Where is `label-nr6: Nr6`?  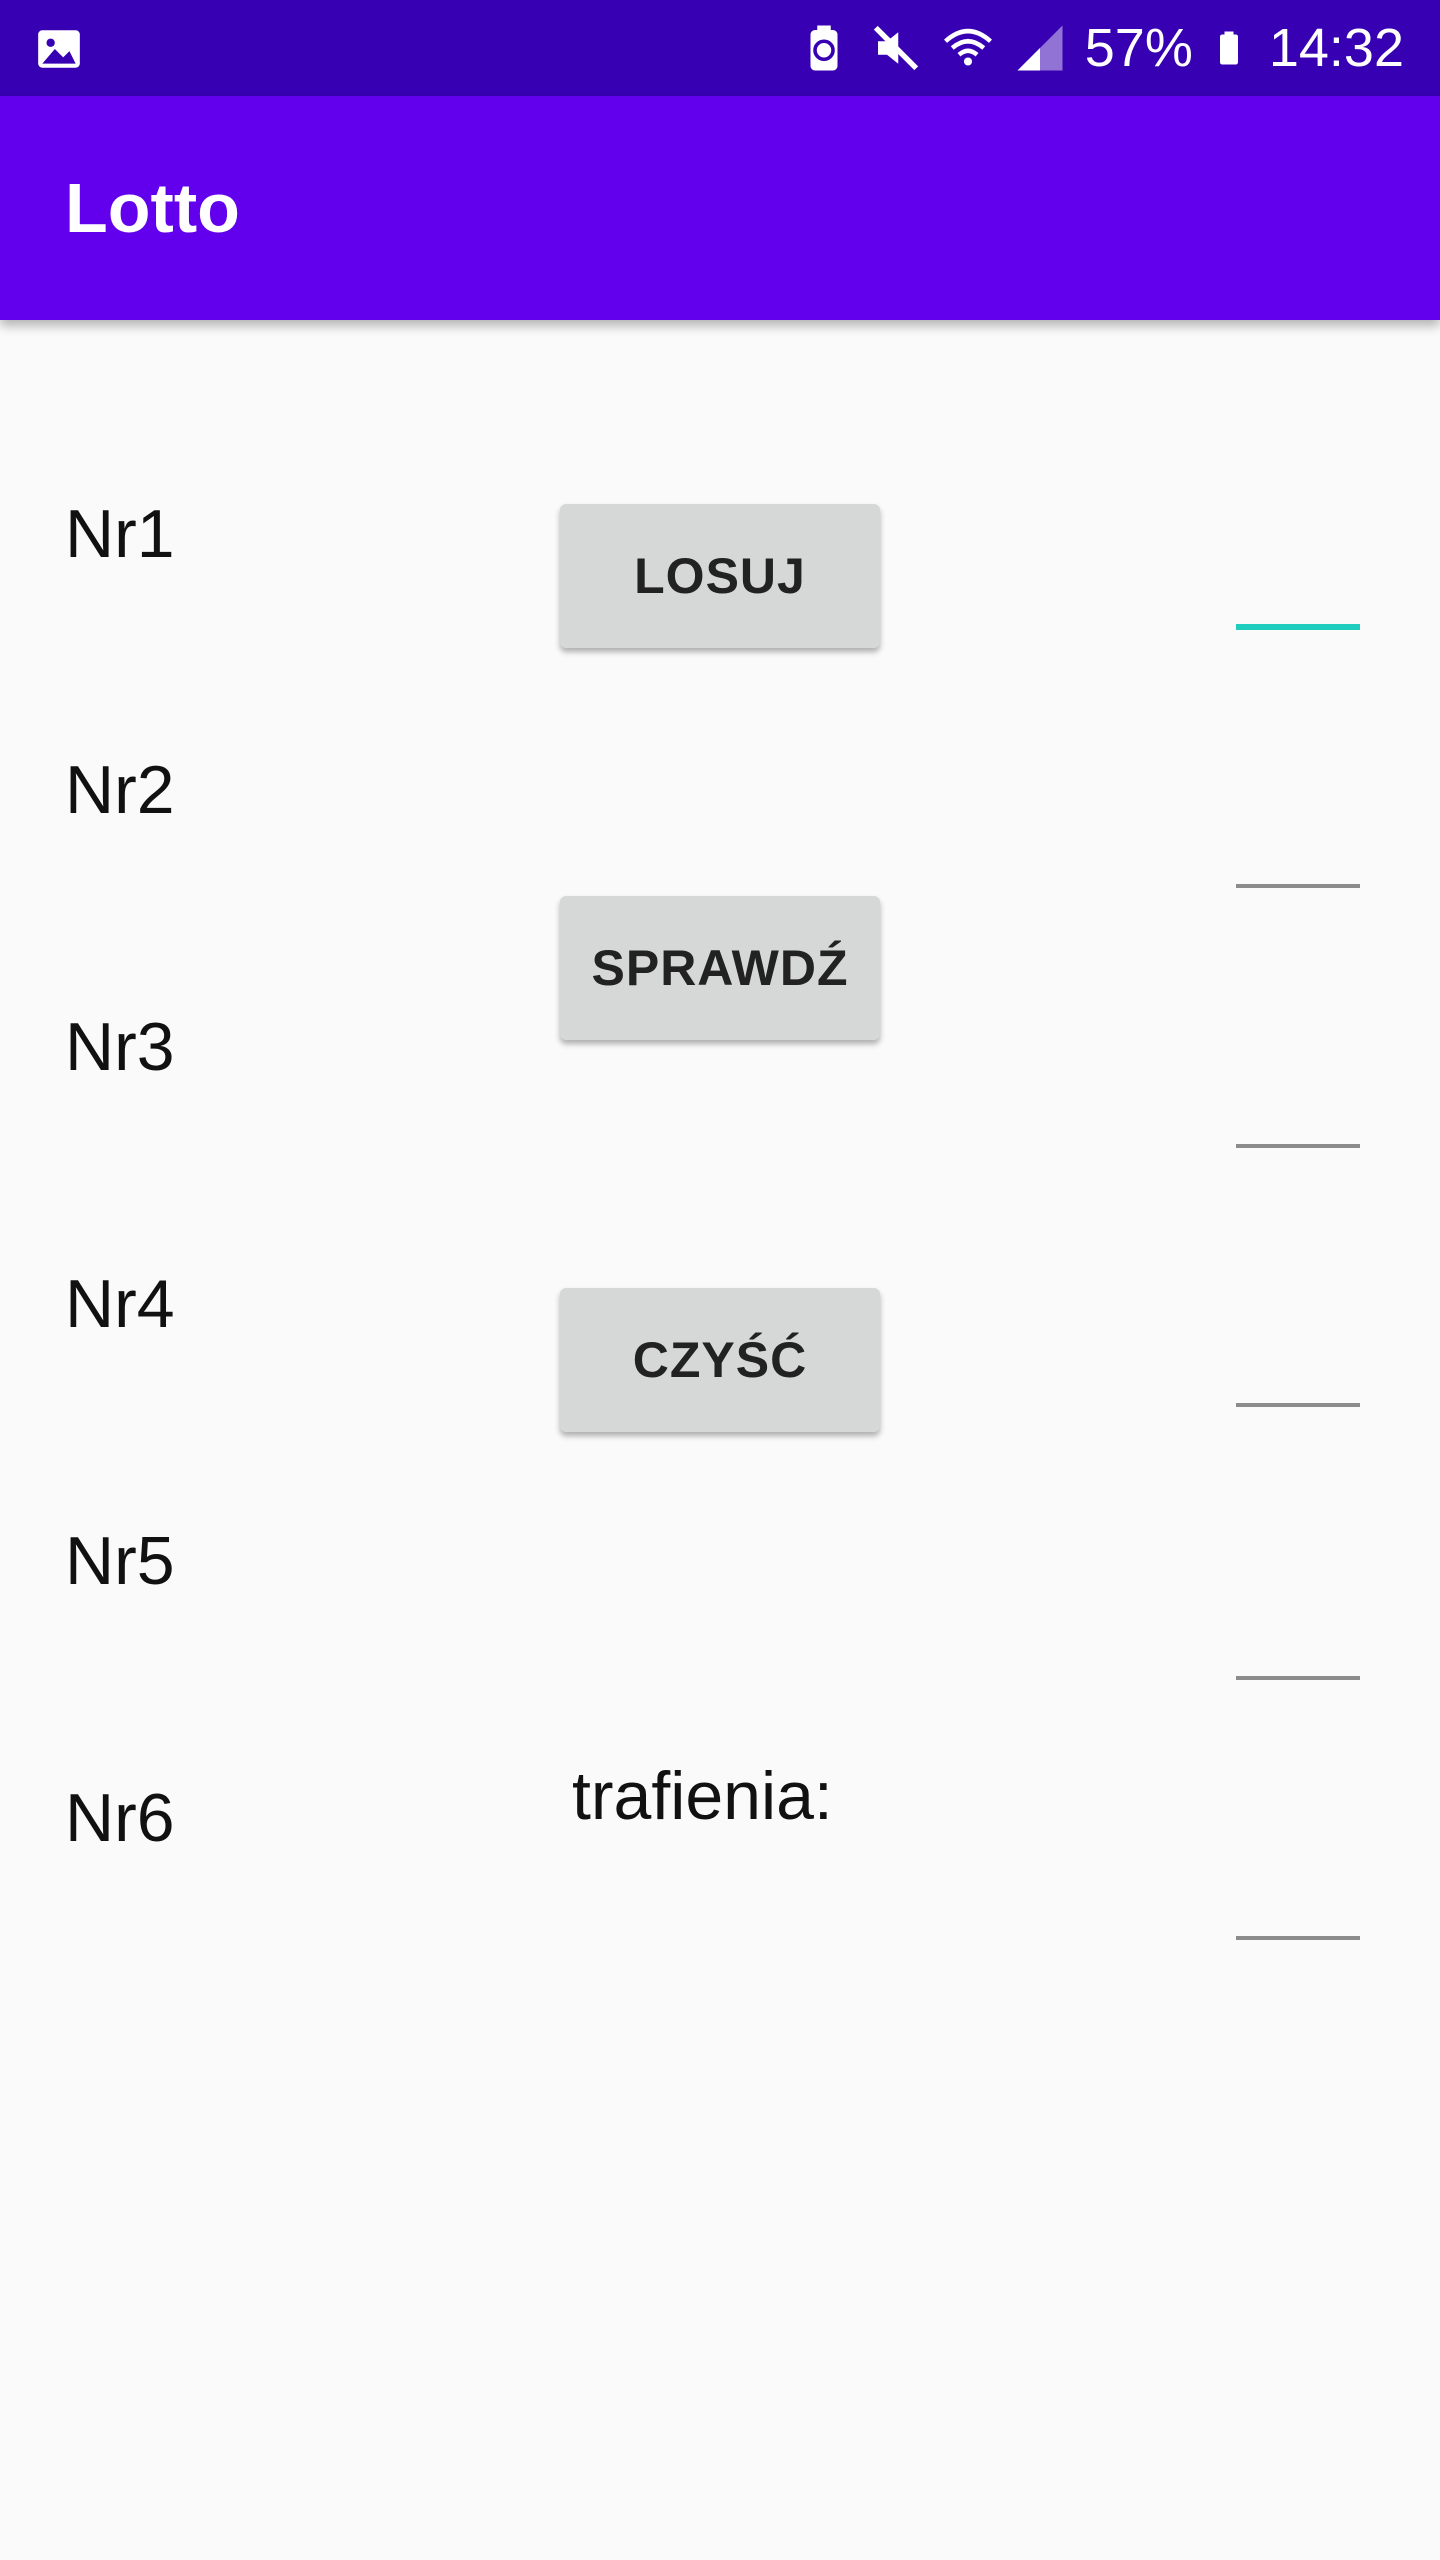
label-nr6: Nr6 is located at coordinates (120, 1818).